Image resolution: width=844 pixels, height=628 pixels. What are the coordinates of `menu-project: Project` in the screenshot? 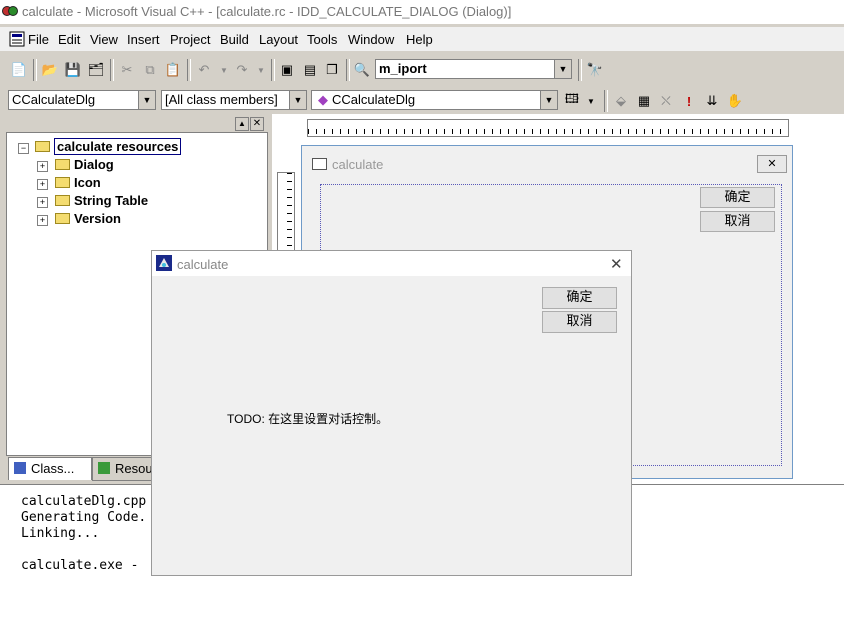 It's located at (190, 39).